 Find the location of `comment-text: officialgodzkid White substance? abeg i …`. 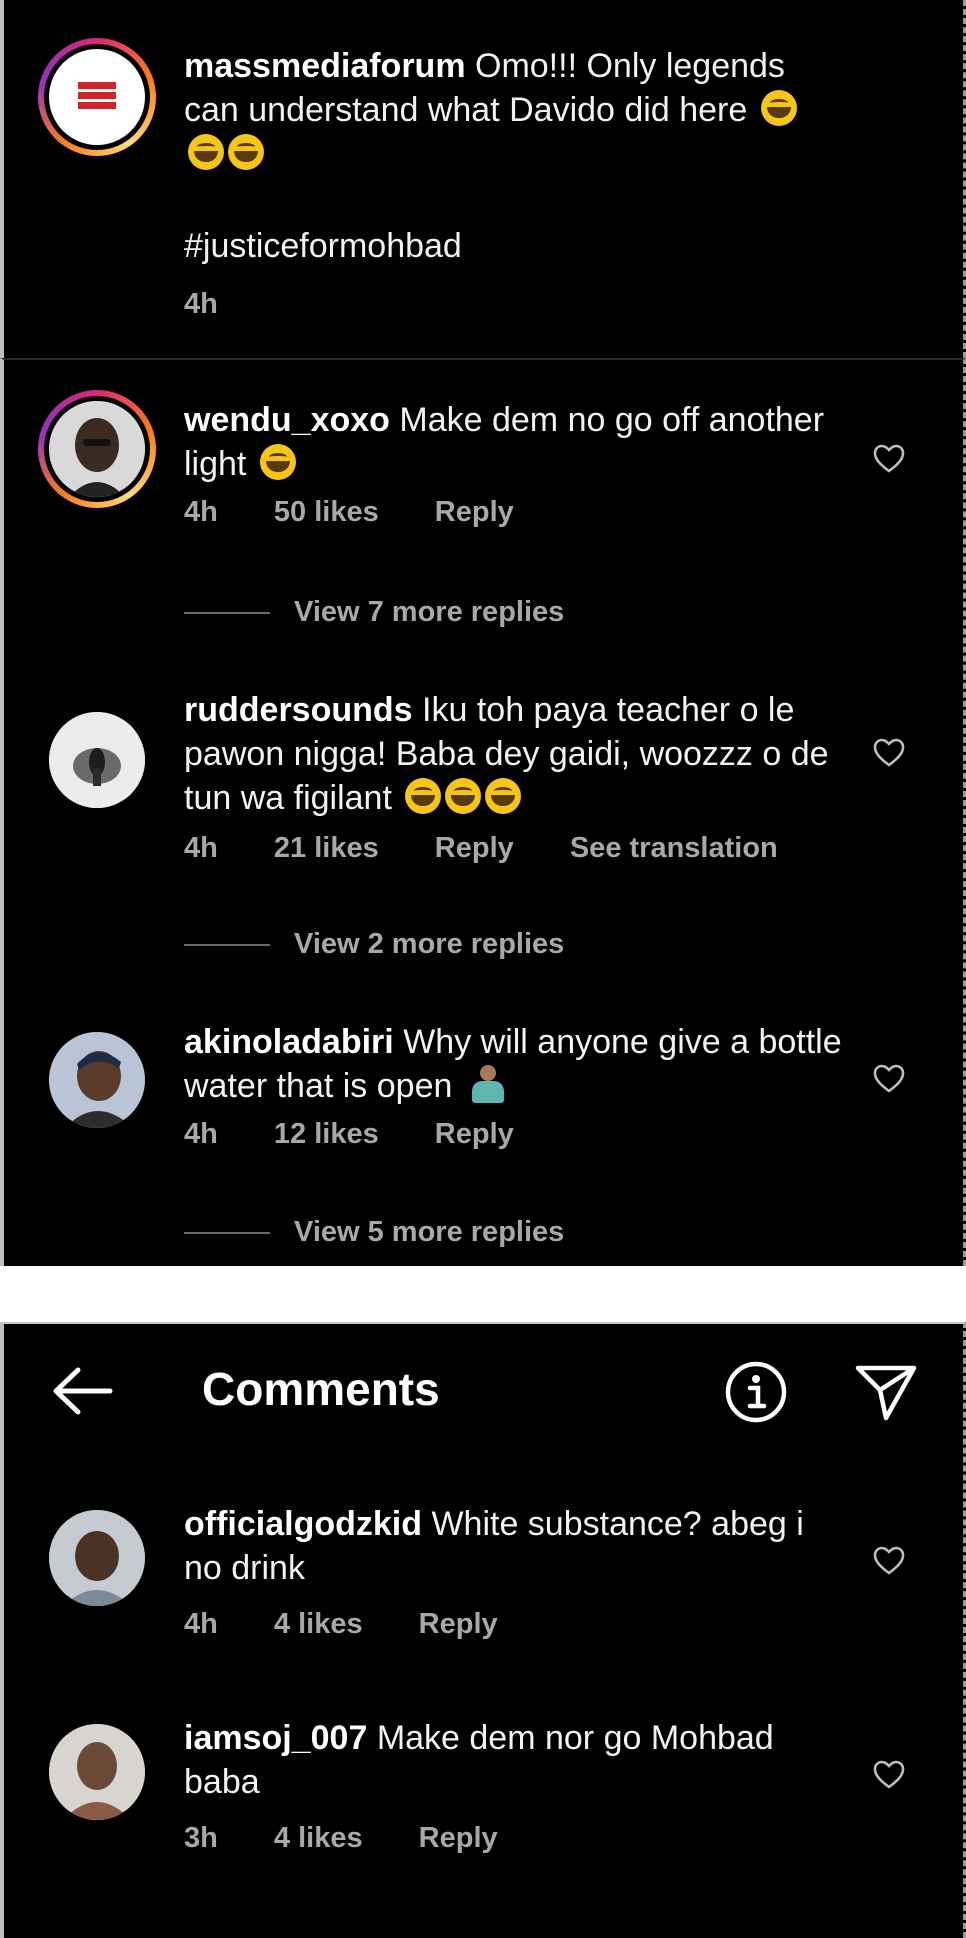

comment-text: officialgodzkid White substance? abeg i … is located at coordinates (514, 1546).